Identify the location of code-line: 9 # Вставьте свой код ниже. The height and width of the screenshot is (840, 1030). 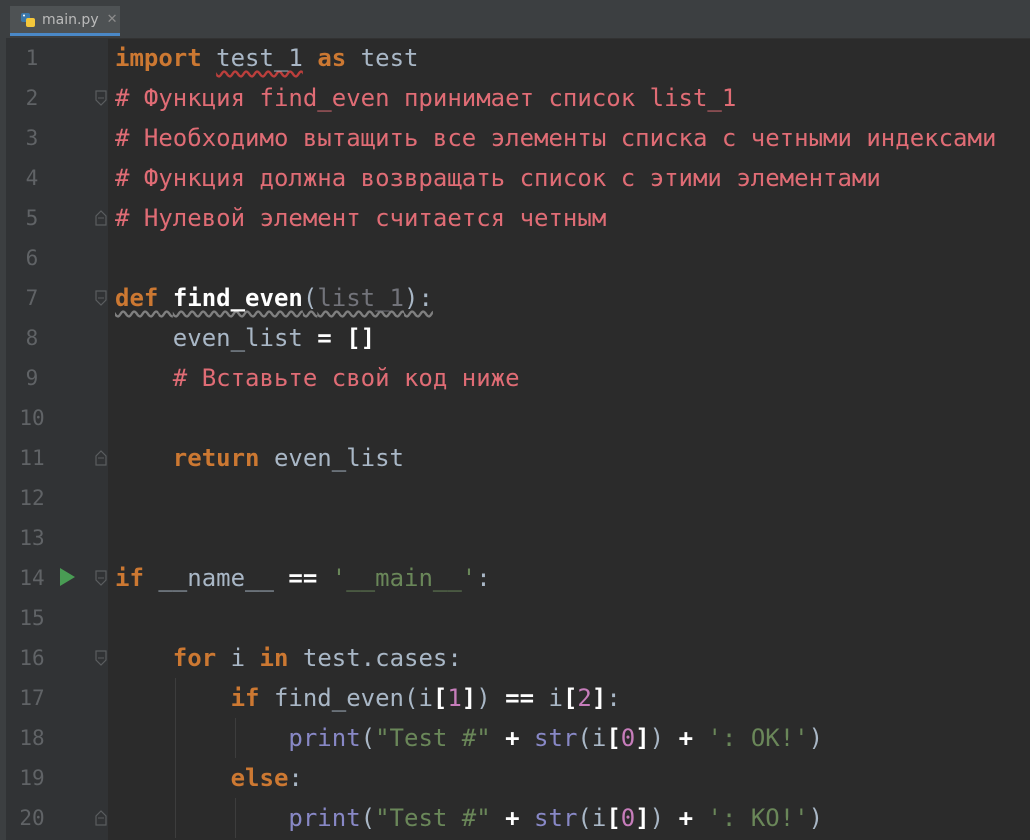
(515, 378).